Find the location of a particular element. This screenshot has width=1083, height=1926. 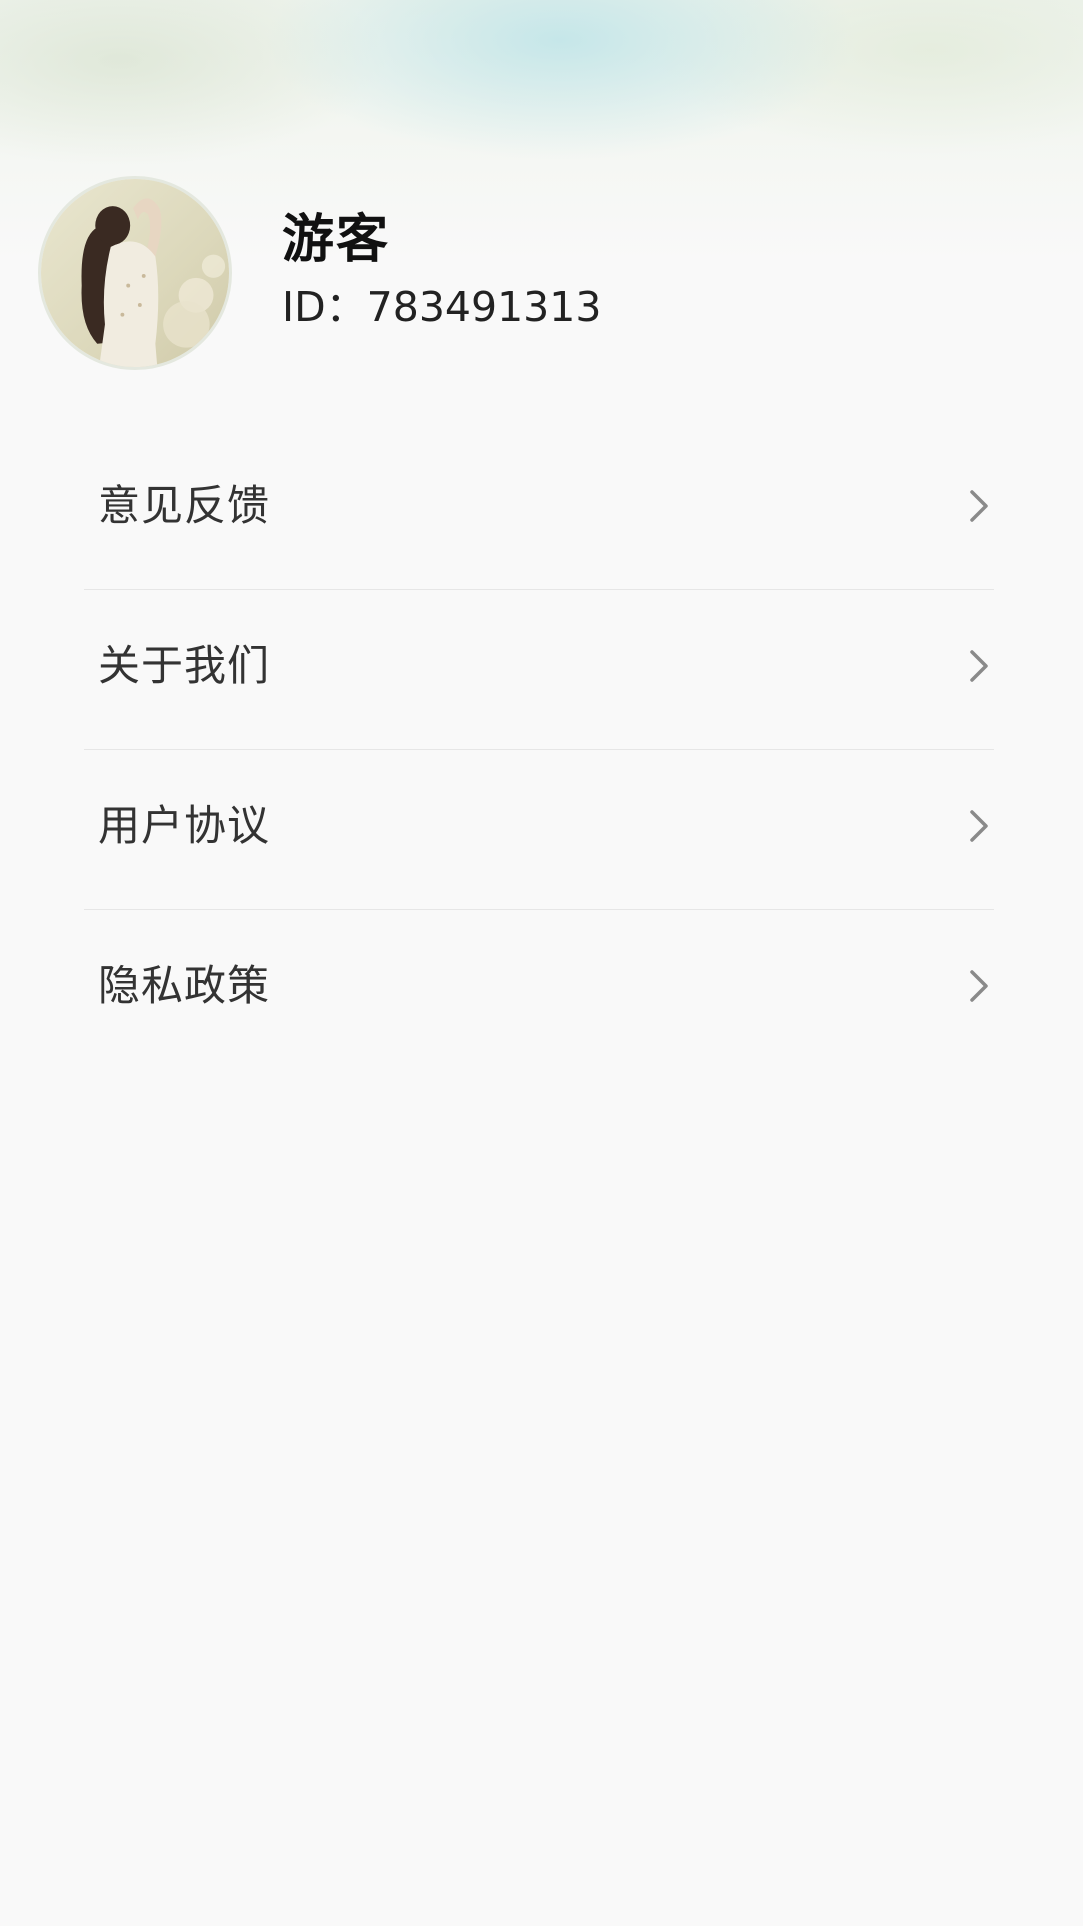

menu-item-label: 意见反馈 is located at coordinates (184, 505).